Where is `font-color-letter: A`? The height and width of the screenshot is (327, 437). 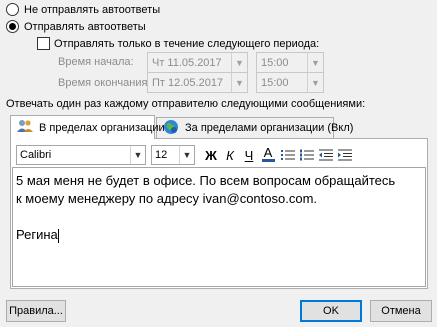
font-color-letter: A is located at coordinates (268, 152).